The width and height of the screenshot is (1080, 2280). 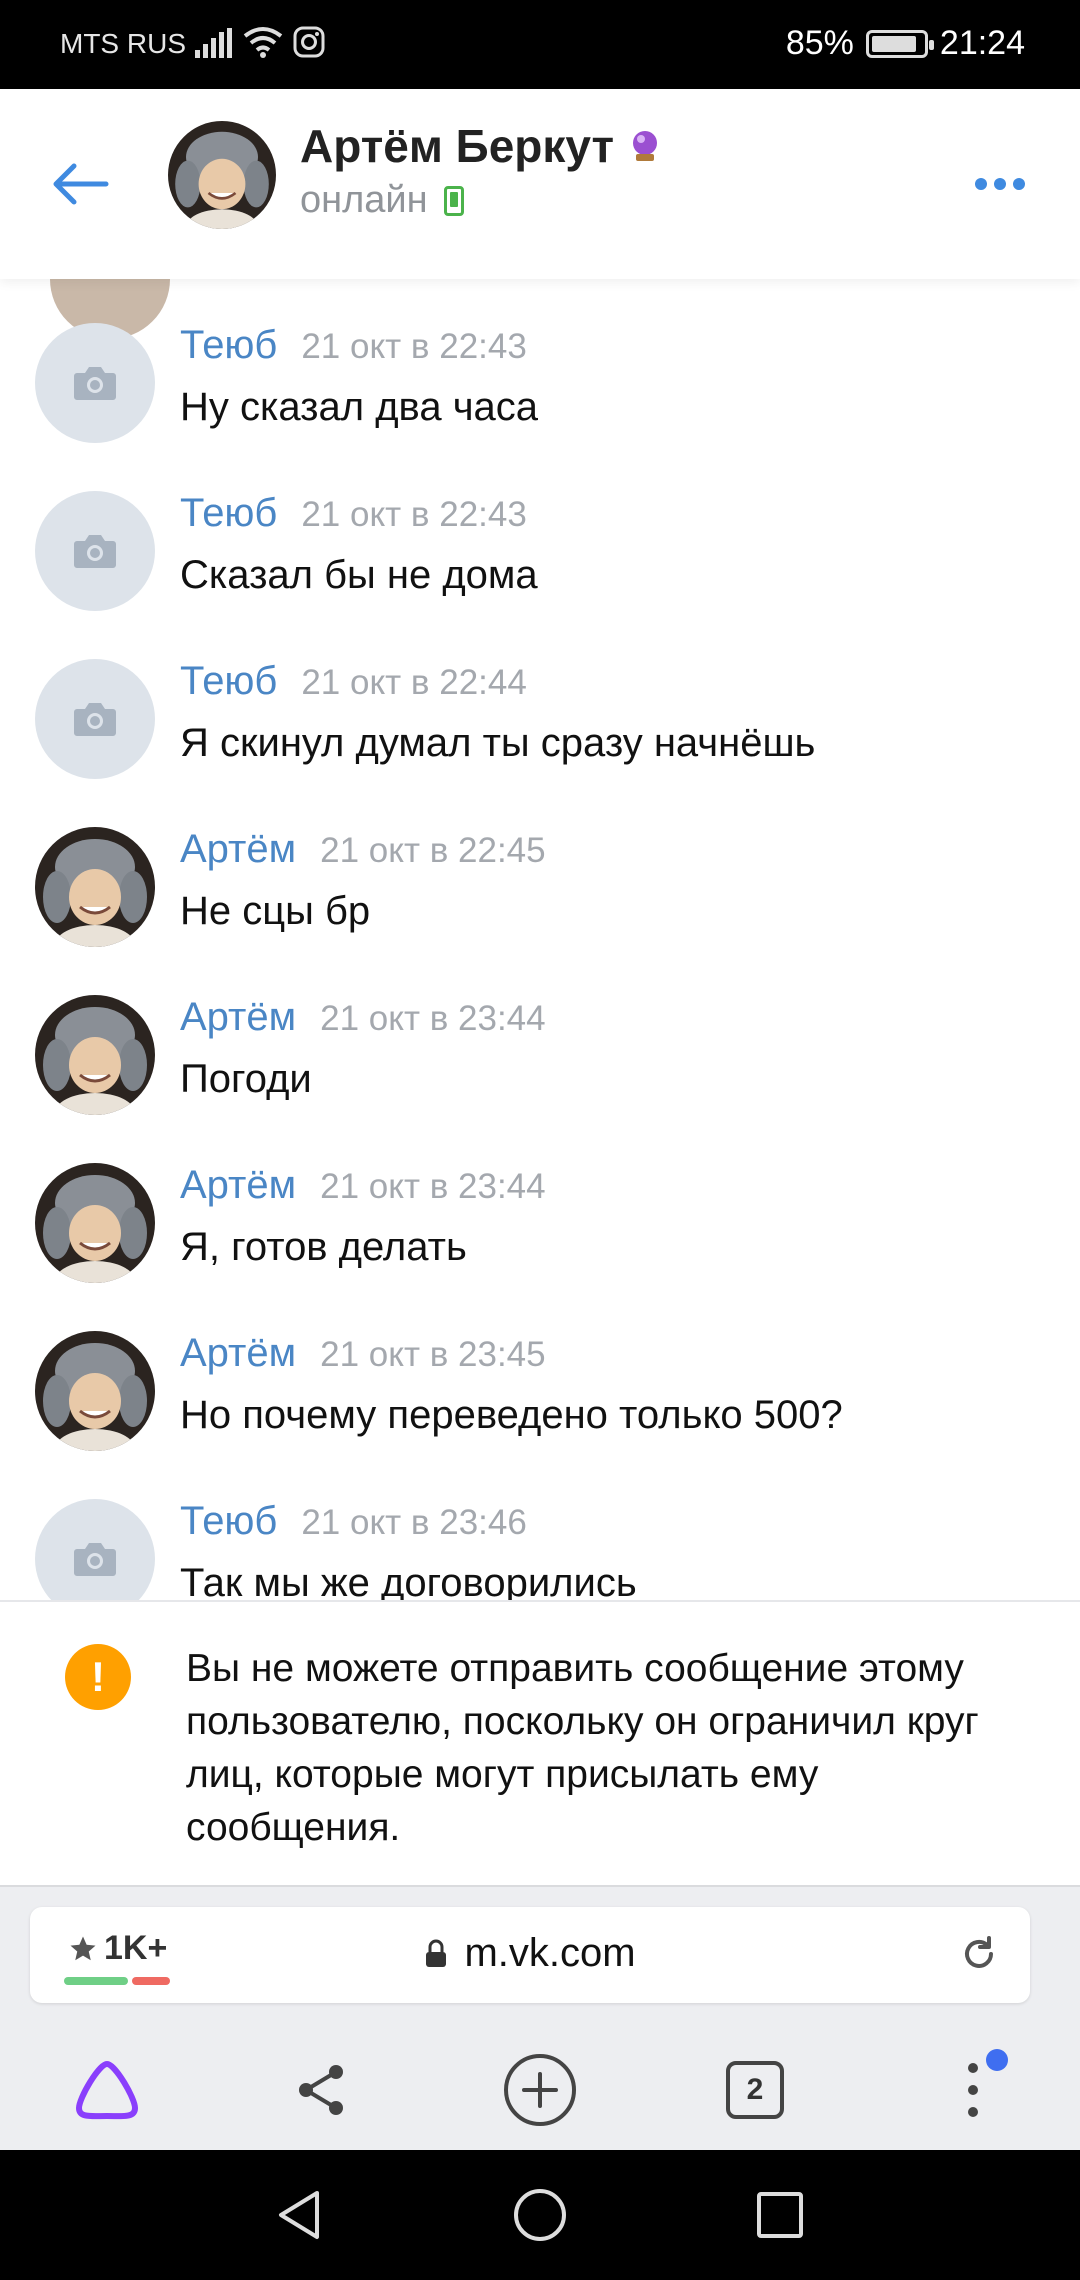 What do you see at coordinates (433, 850) in the screenshot?
I see `message-time: 21 окт в 22:45` at bounding box center [433, 850].